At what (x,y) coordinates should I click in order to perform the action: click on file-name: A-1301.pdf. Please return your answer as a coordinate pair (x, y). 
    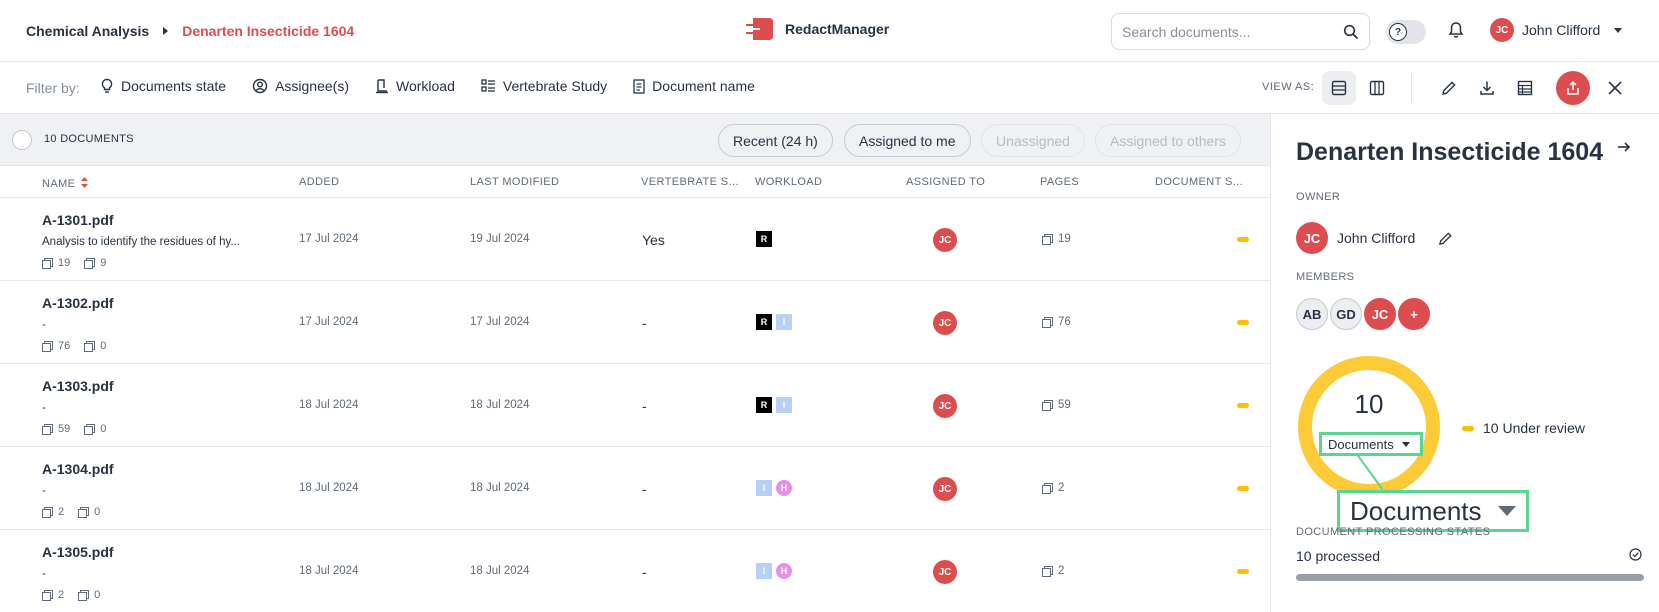
    Looking at the image, I should click on (78, 220).